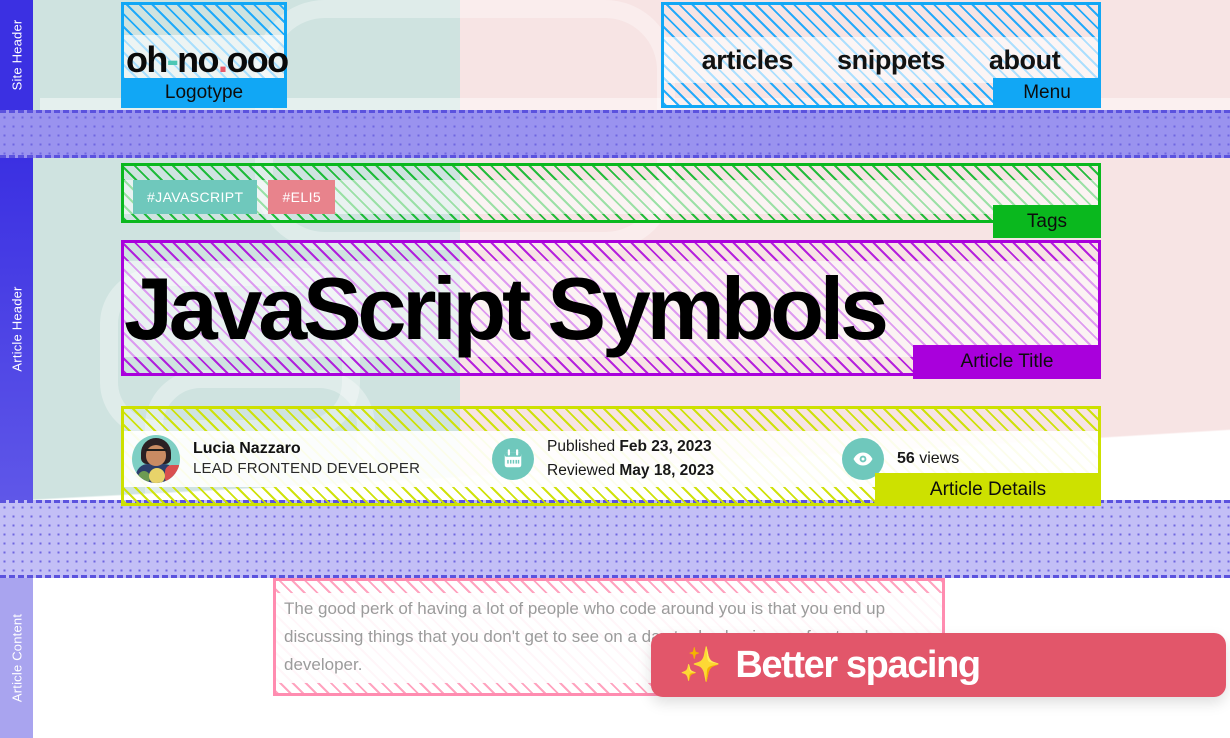 This screenshot has width=1230, height=738. What do you see at coordinates (198, 59) in the screenshot?
I see `logo-part-two: no` at bounding box center [198, 59].